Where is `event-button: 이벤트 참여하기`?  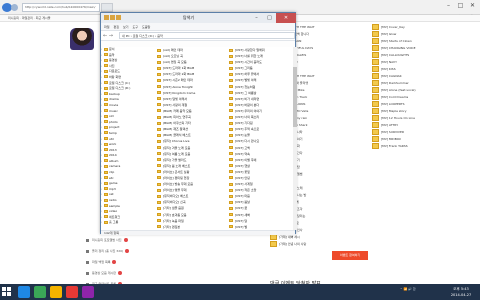
event-button: 이벤트 참여하기 is located at coordinates (350, 255).